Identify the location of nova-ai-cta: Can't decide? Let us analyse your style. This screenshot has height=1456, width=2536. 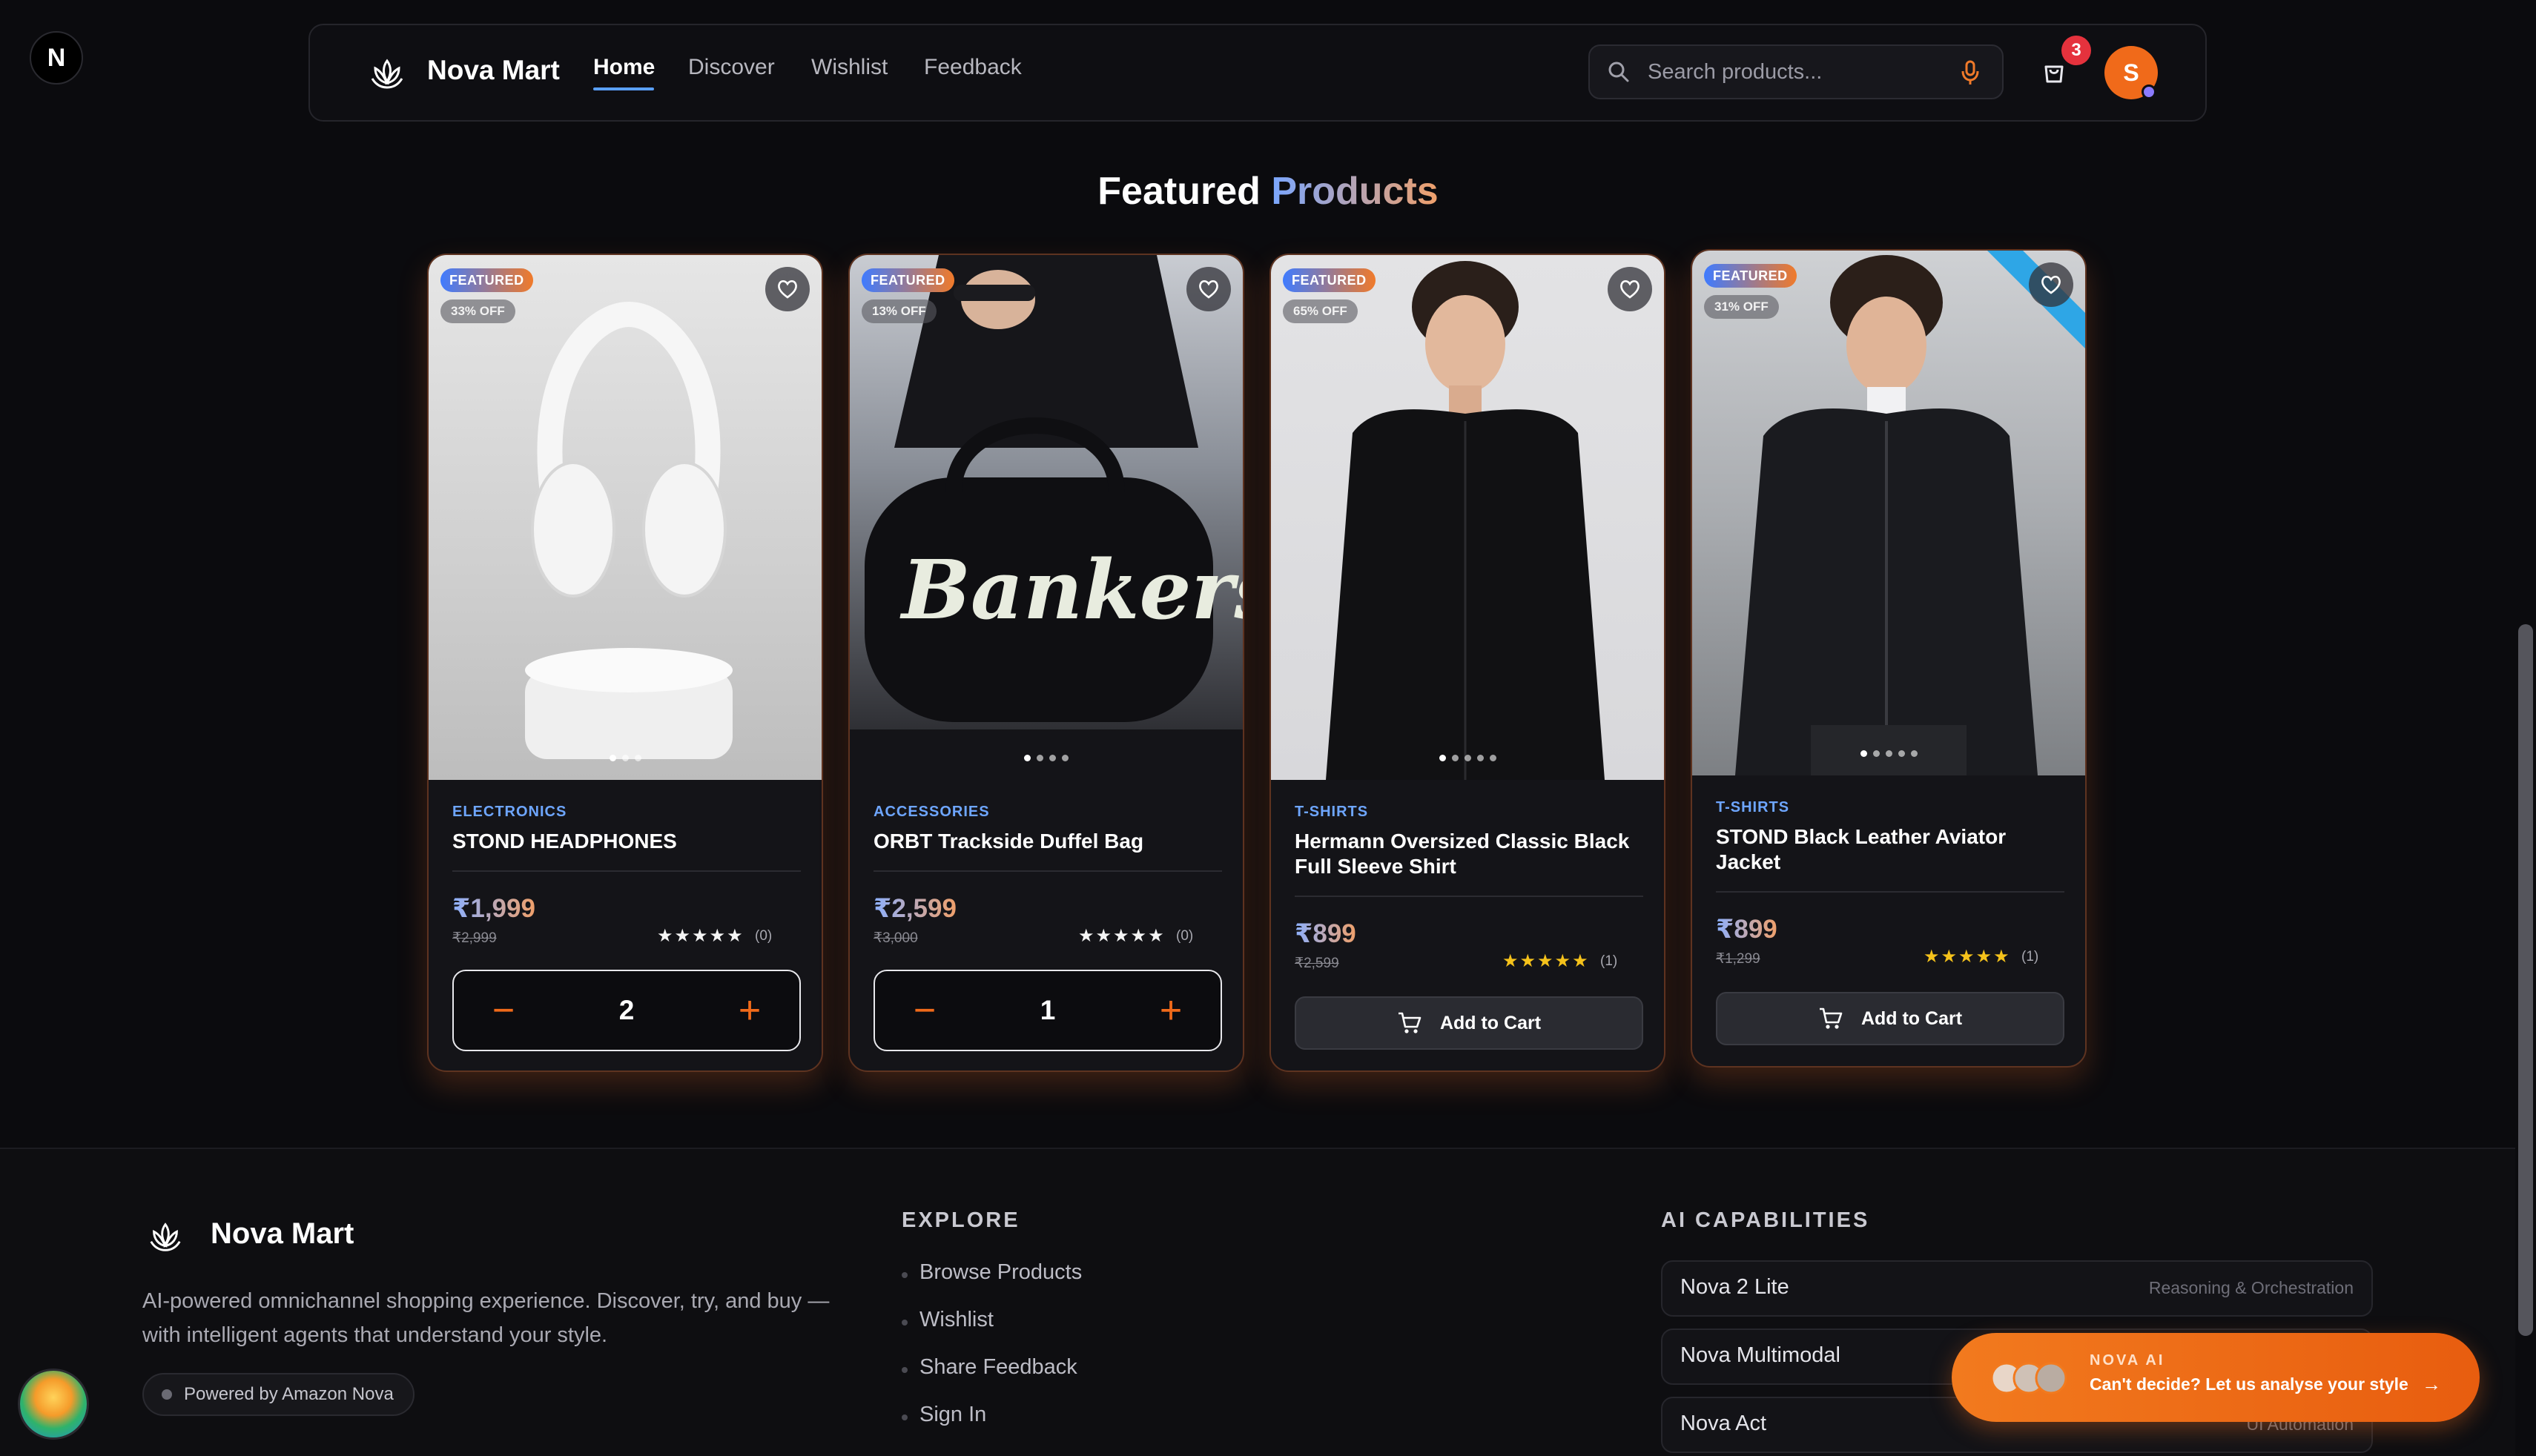
(2249, 1384).